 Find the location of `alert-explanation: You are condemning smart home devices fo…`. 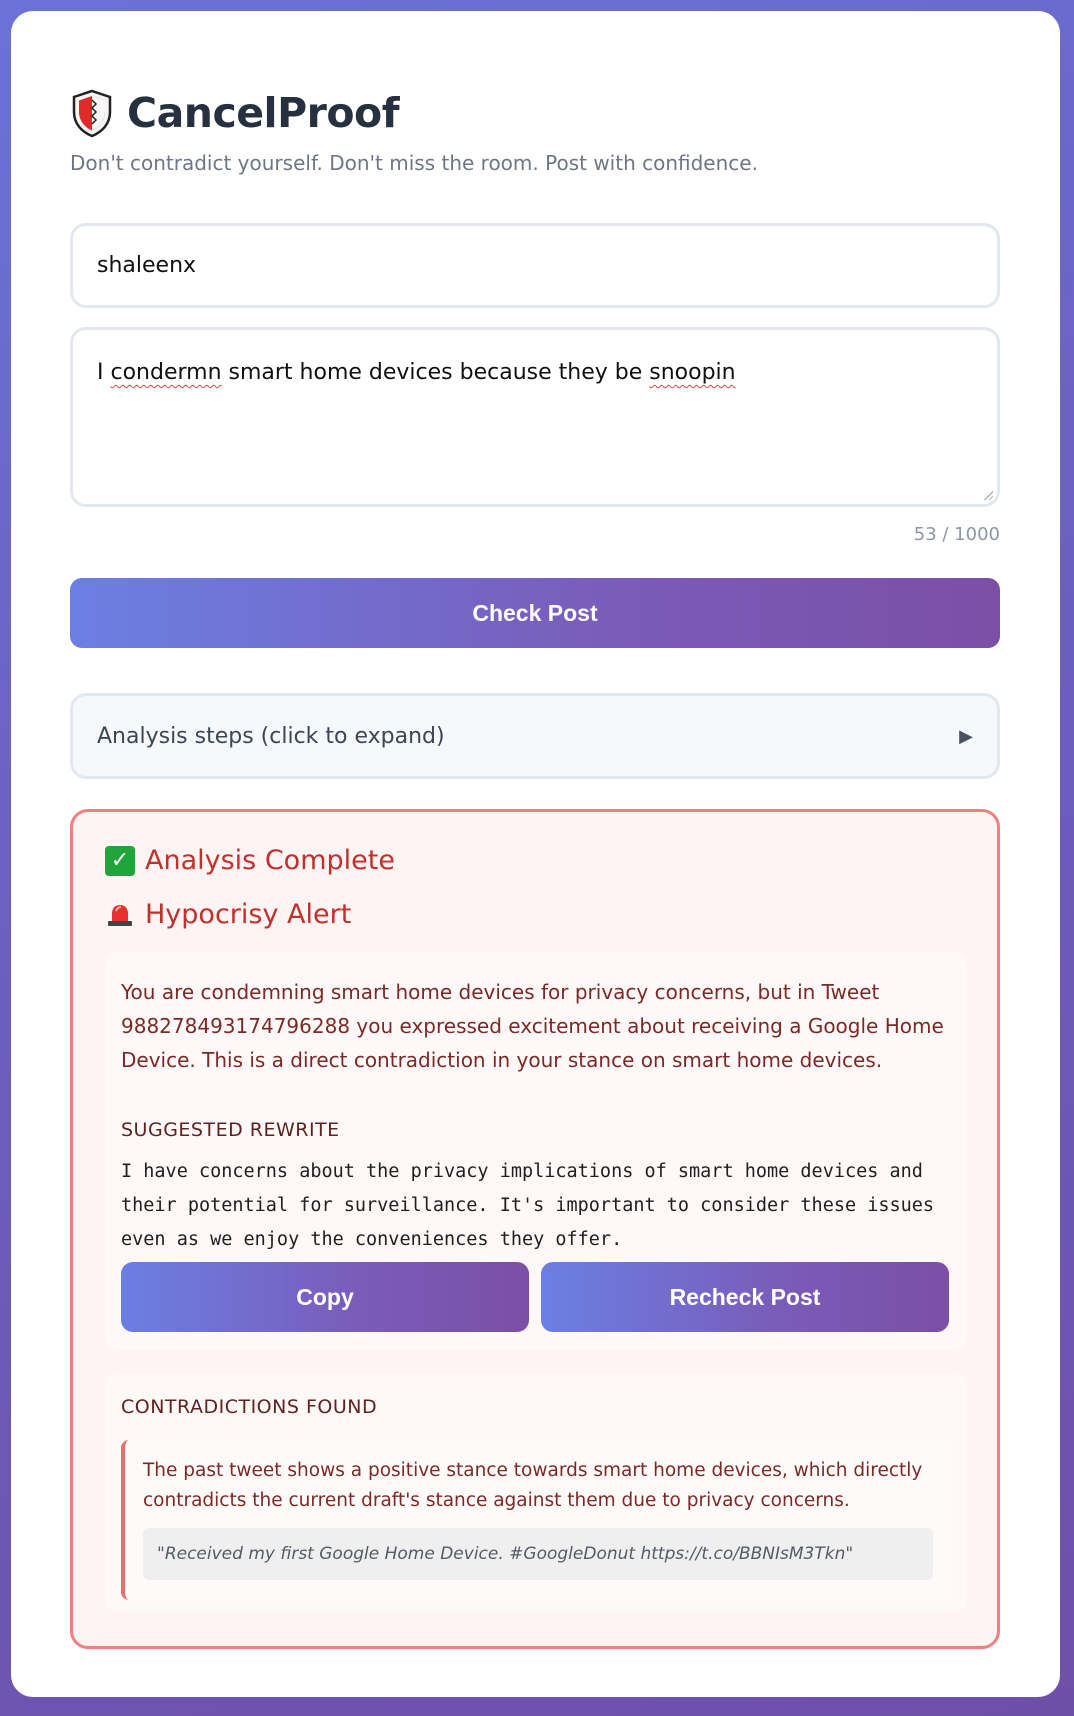

alert-explanation: You are condemning smart home devices fo… is located at coordinates (532, 1026).